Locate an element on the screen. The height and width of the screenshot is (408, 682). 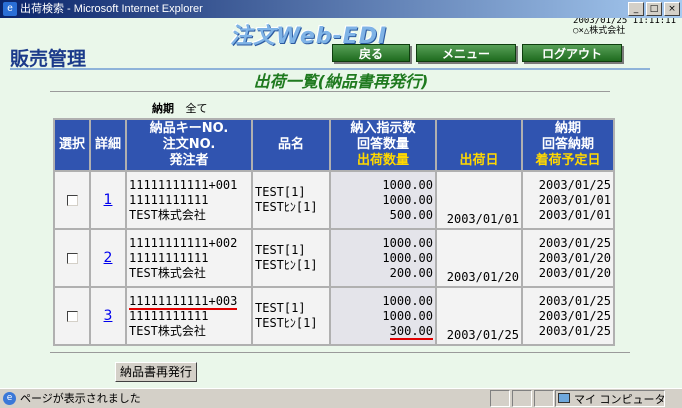
maximize-button: □ is located at coordinates (654, 9).